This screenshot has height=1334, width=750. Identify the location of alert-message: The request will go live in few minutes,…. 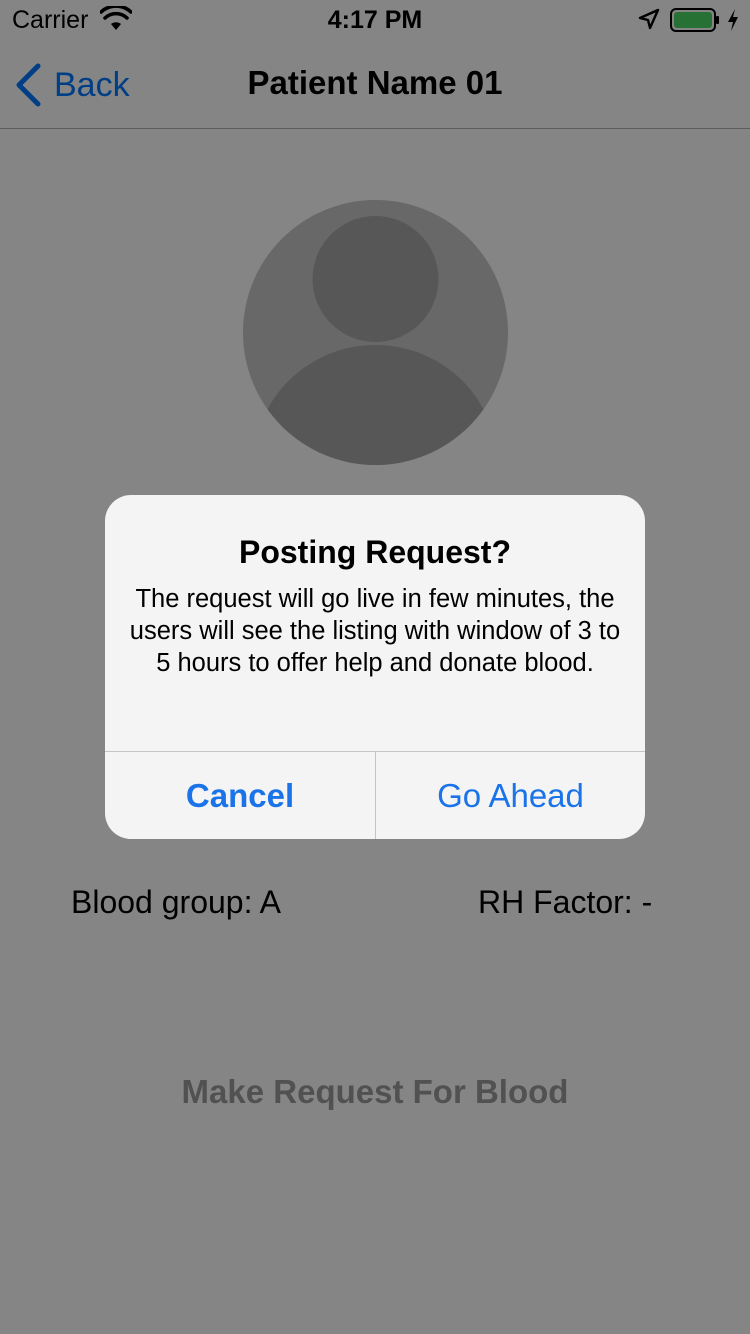
(375, 631).